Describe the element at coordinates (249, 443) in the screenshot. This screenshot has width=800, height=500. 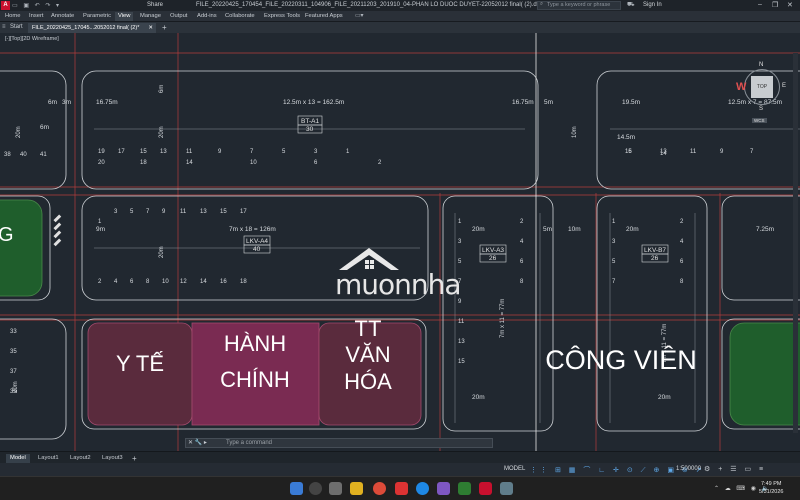
I see `command-input: Type a command` at that location.